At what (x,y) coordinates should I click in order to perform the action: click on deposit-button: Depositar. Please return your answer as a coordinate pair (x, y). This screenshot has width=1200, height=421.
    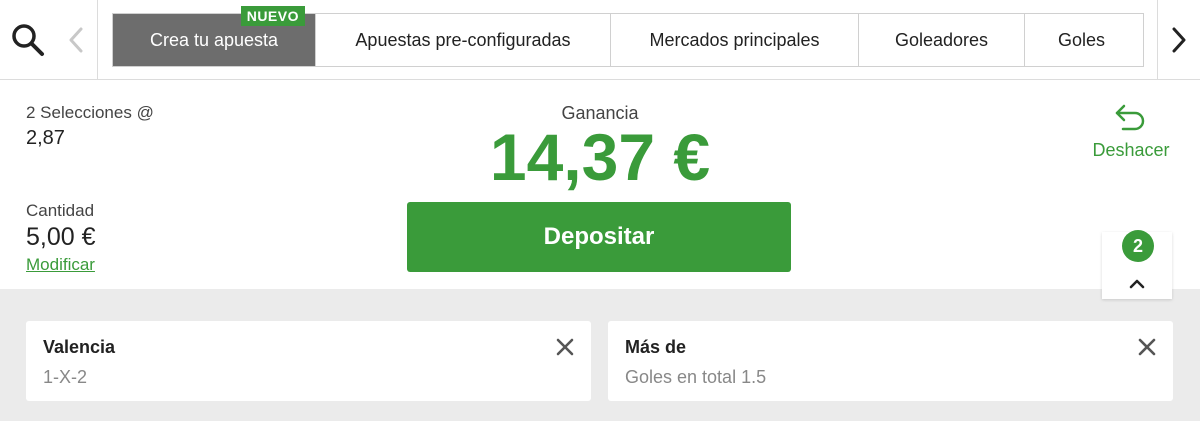
    Looking at the image, I should click on (599, 237).